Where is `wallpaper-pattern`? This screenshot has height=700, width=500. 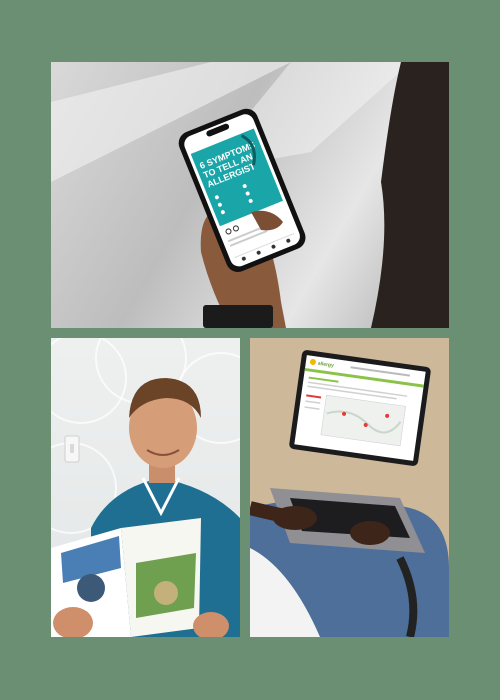 wallpaper-pattern is located at coordinates (89, 381).